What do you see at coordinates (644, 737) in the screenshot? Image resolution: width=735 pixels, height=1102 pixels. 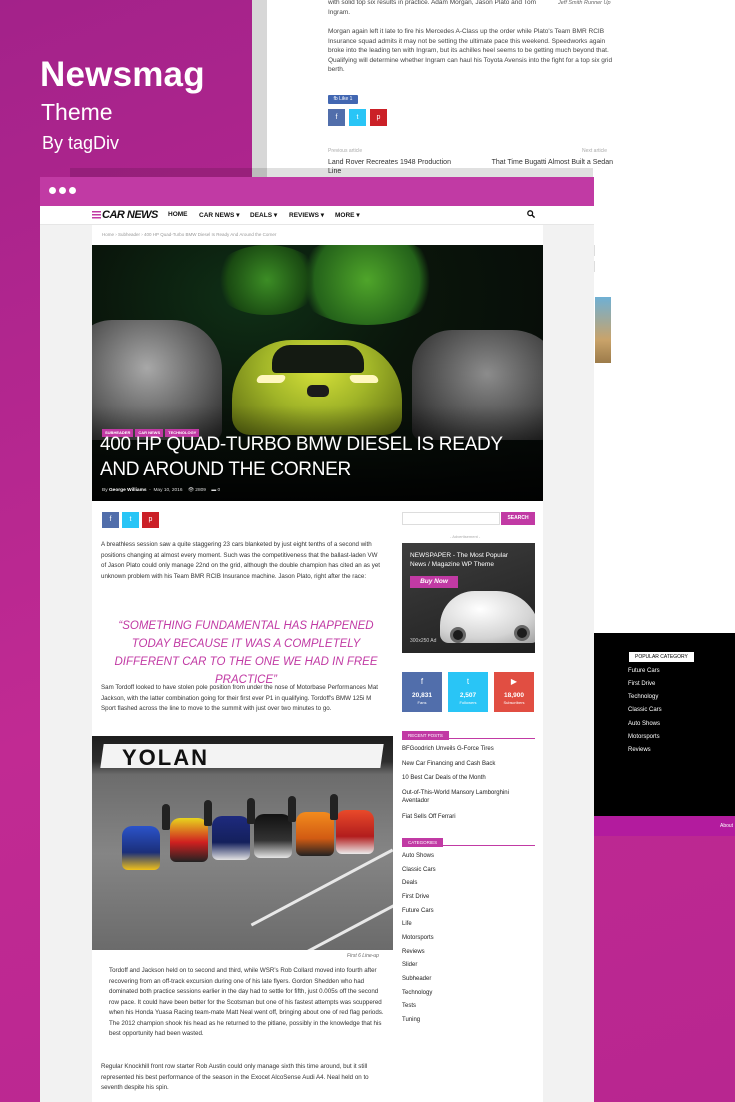 I see `footer-category-link: Motorsports` at bounding box center [644, 737].